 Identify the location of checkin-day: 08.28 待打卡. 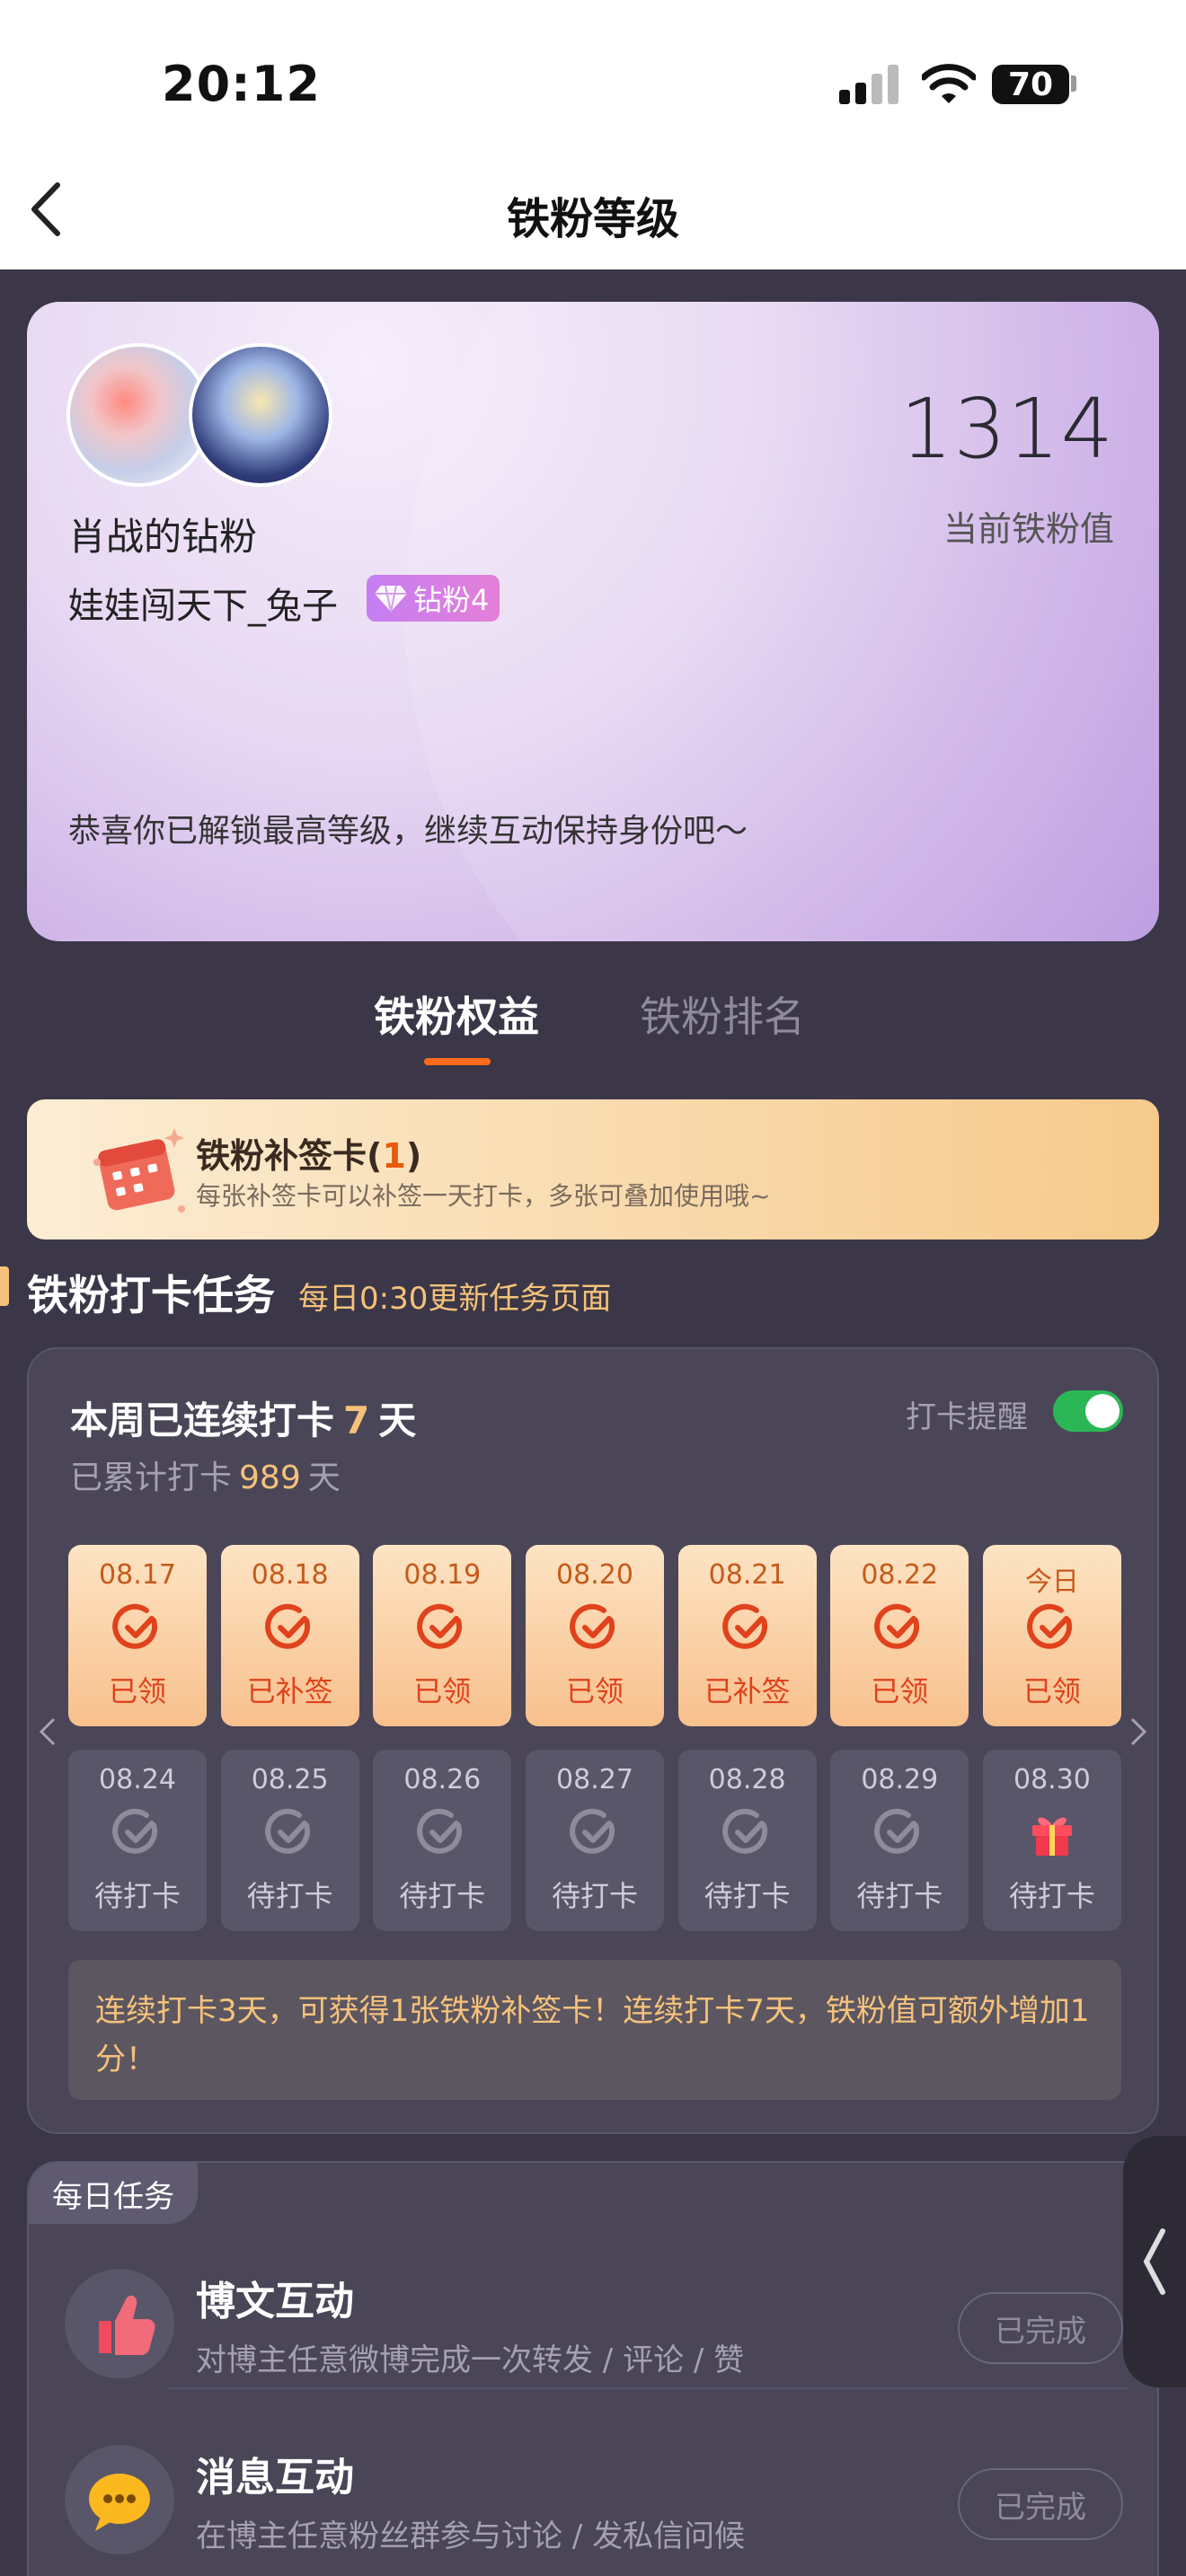
(747, 1840).